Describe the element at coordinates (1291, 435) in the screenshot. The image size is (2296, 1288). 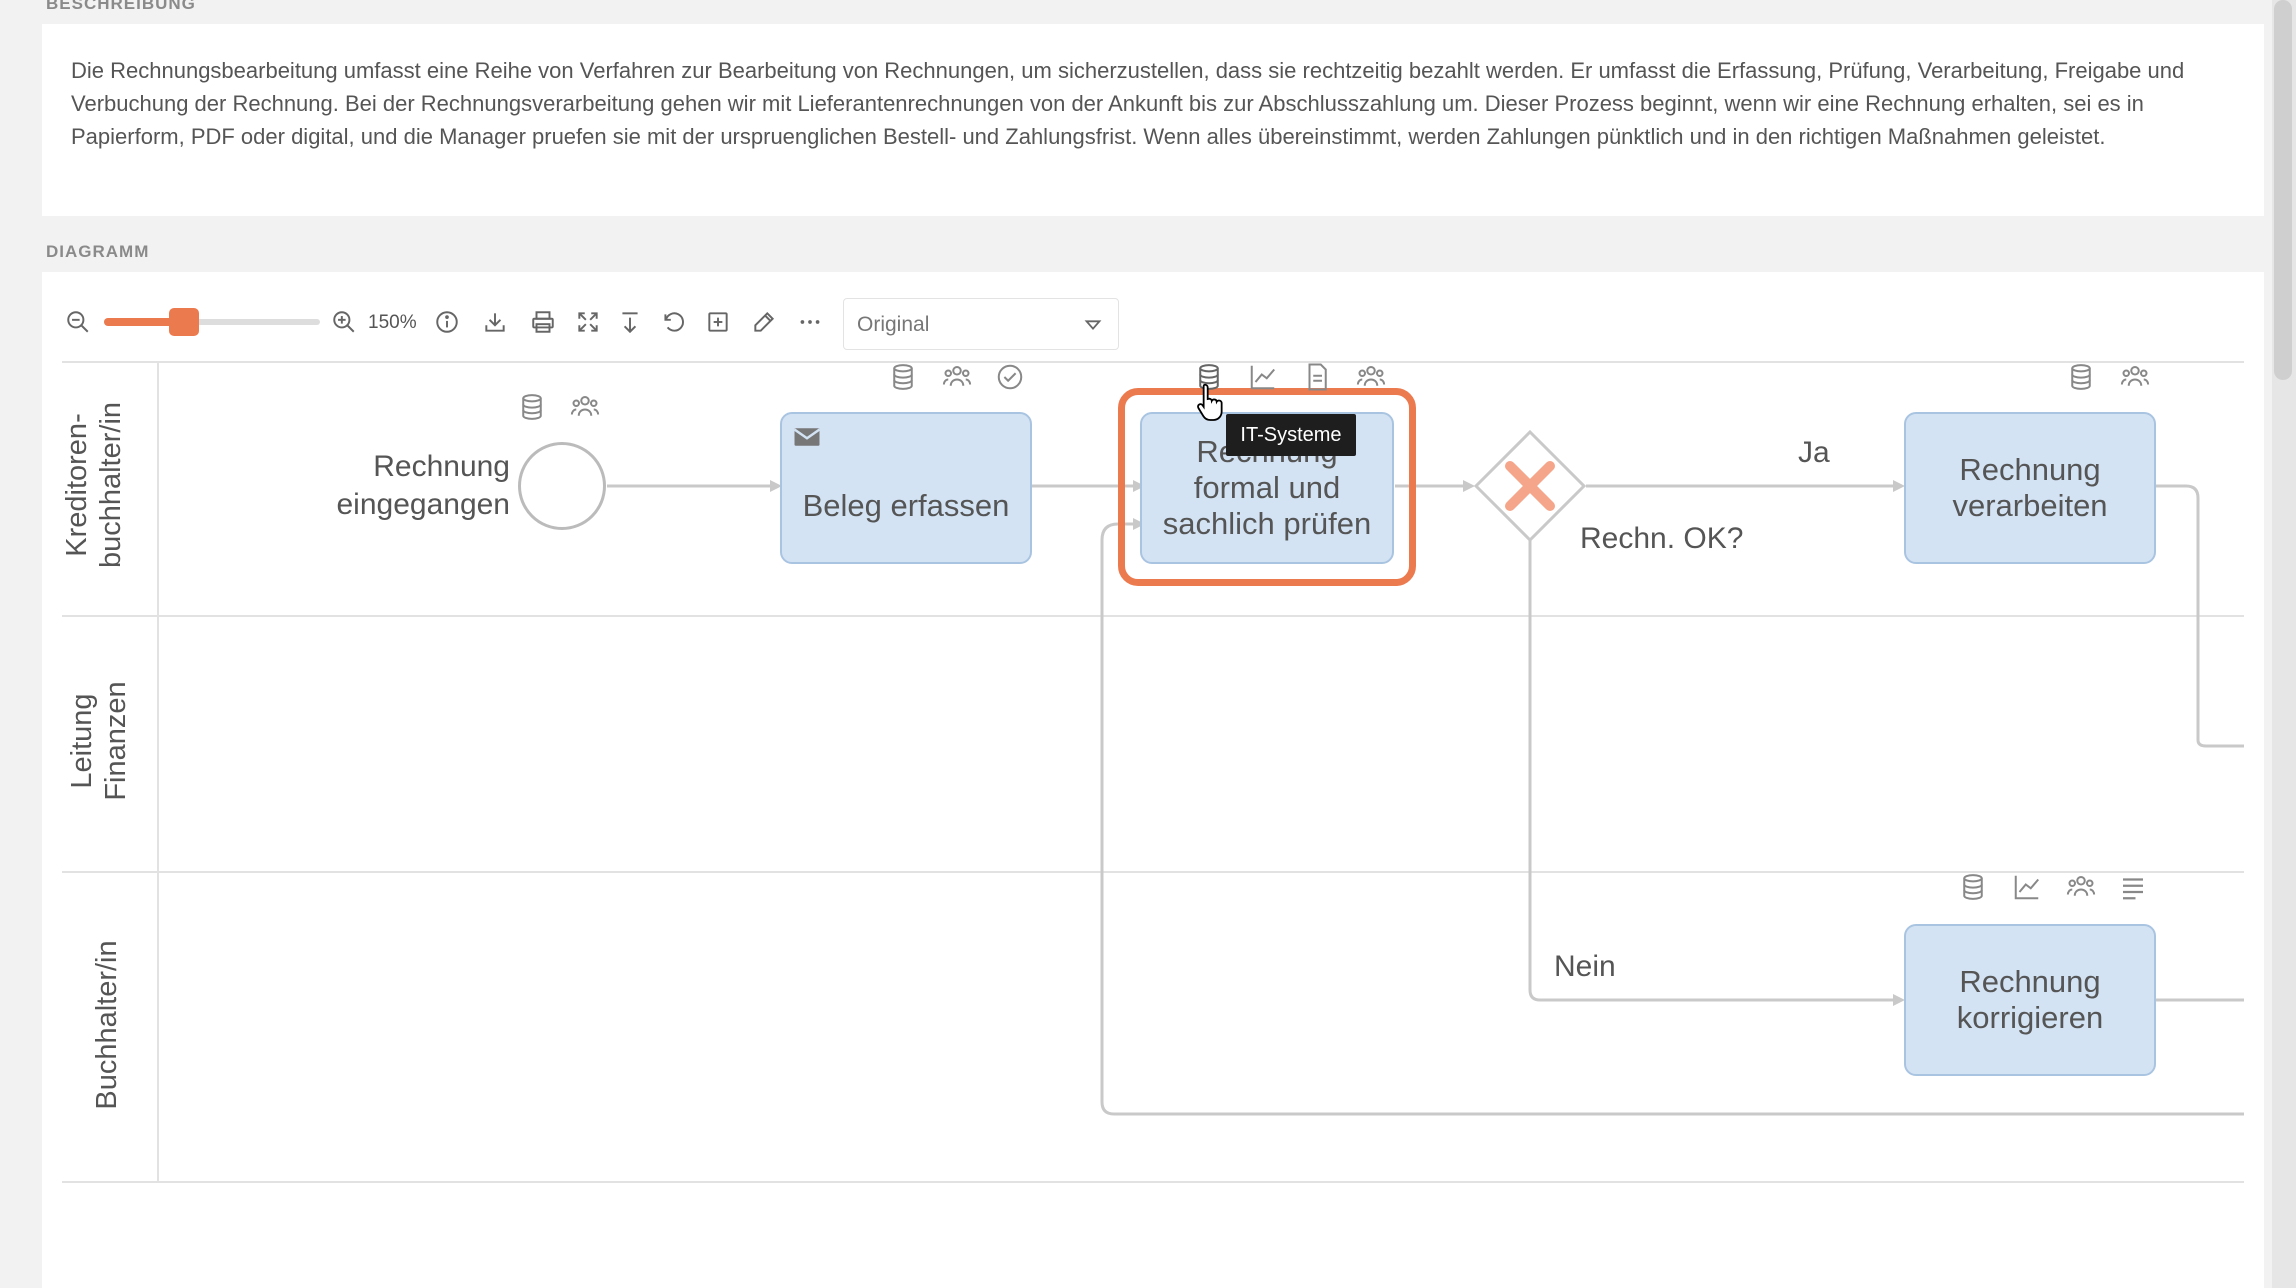
I see `tooltip: IT-Systeme` at that location.